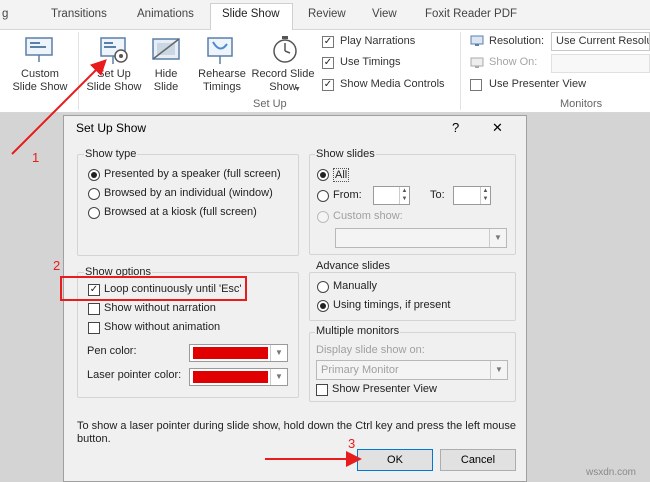 This screenshot has width=650, height=482. I want to click on show-media-controls-label: Show Media Controls, so click(392, 84).